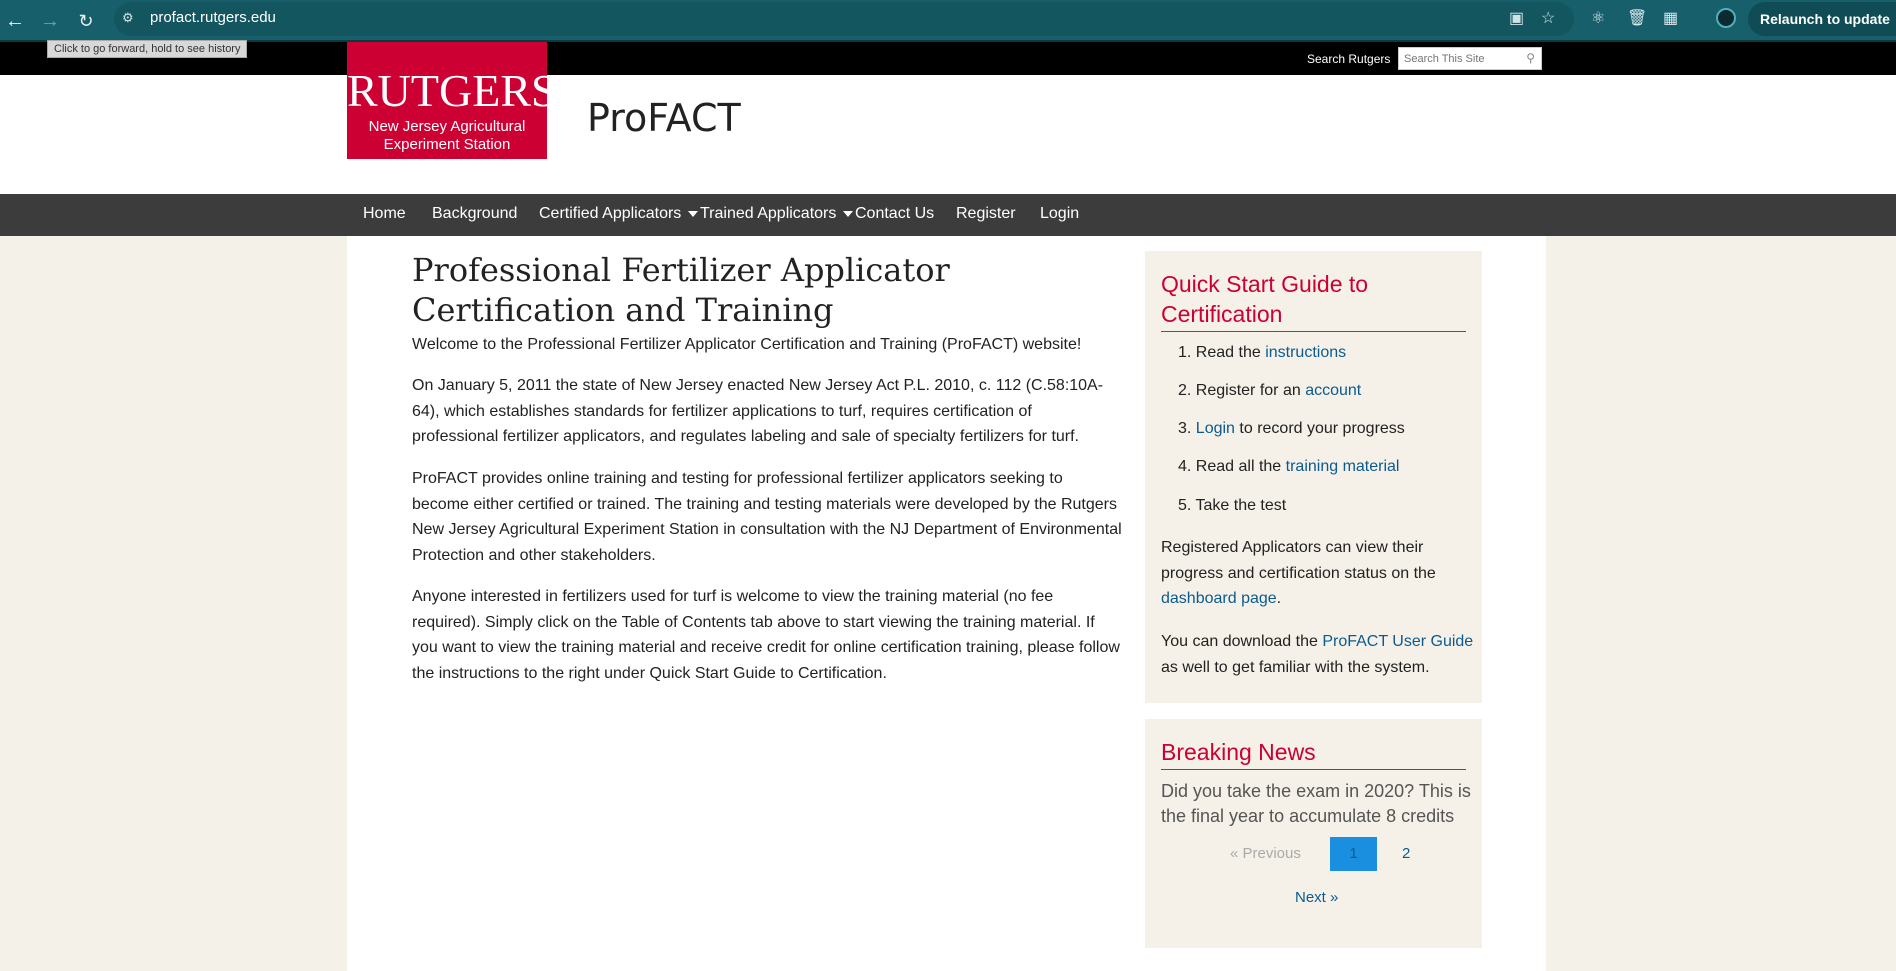  I want to click on nav-contact-us: Contact Us, so click(894, 214).